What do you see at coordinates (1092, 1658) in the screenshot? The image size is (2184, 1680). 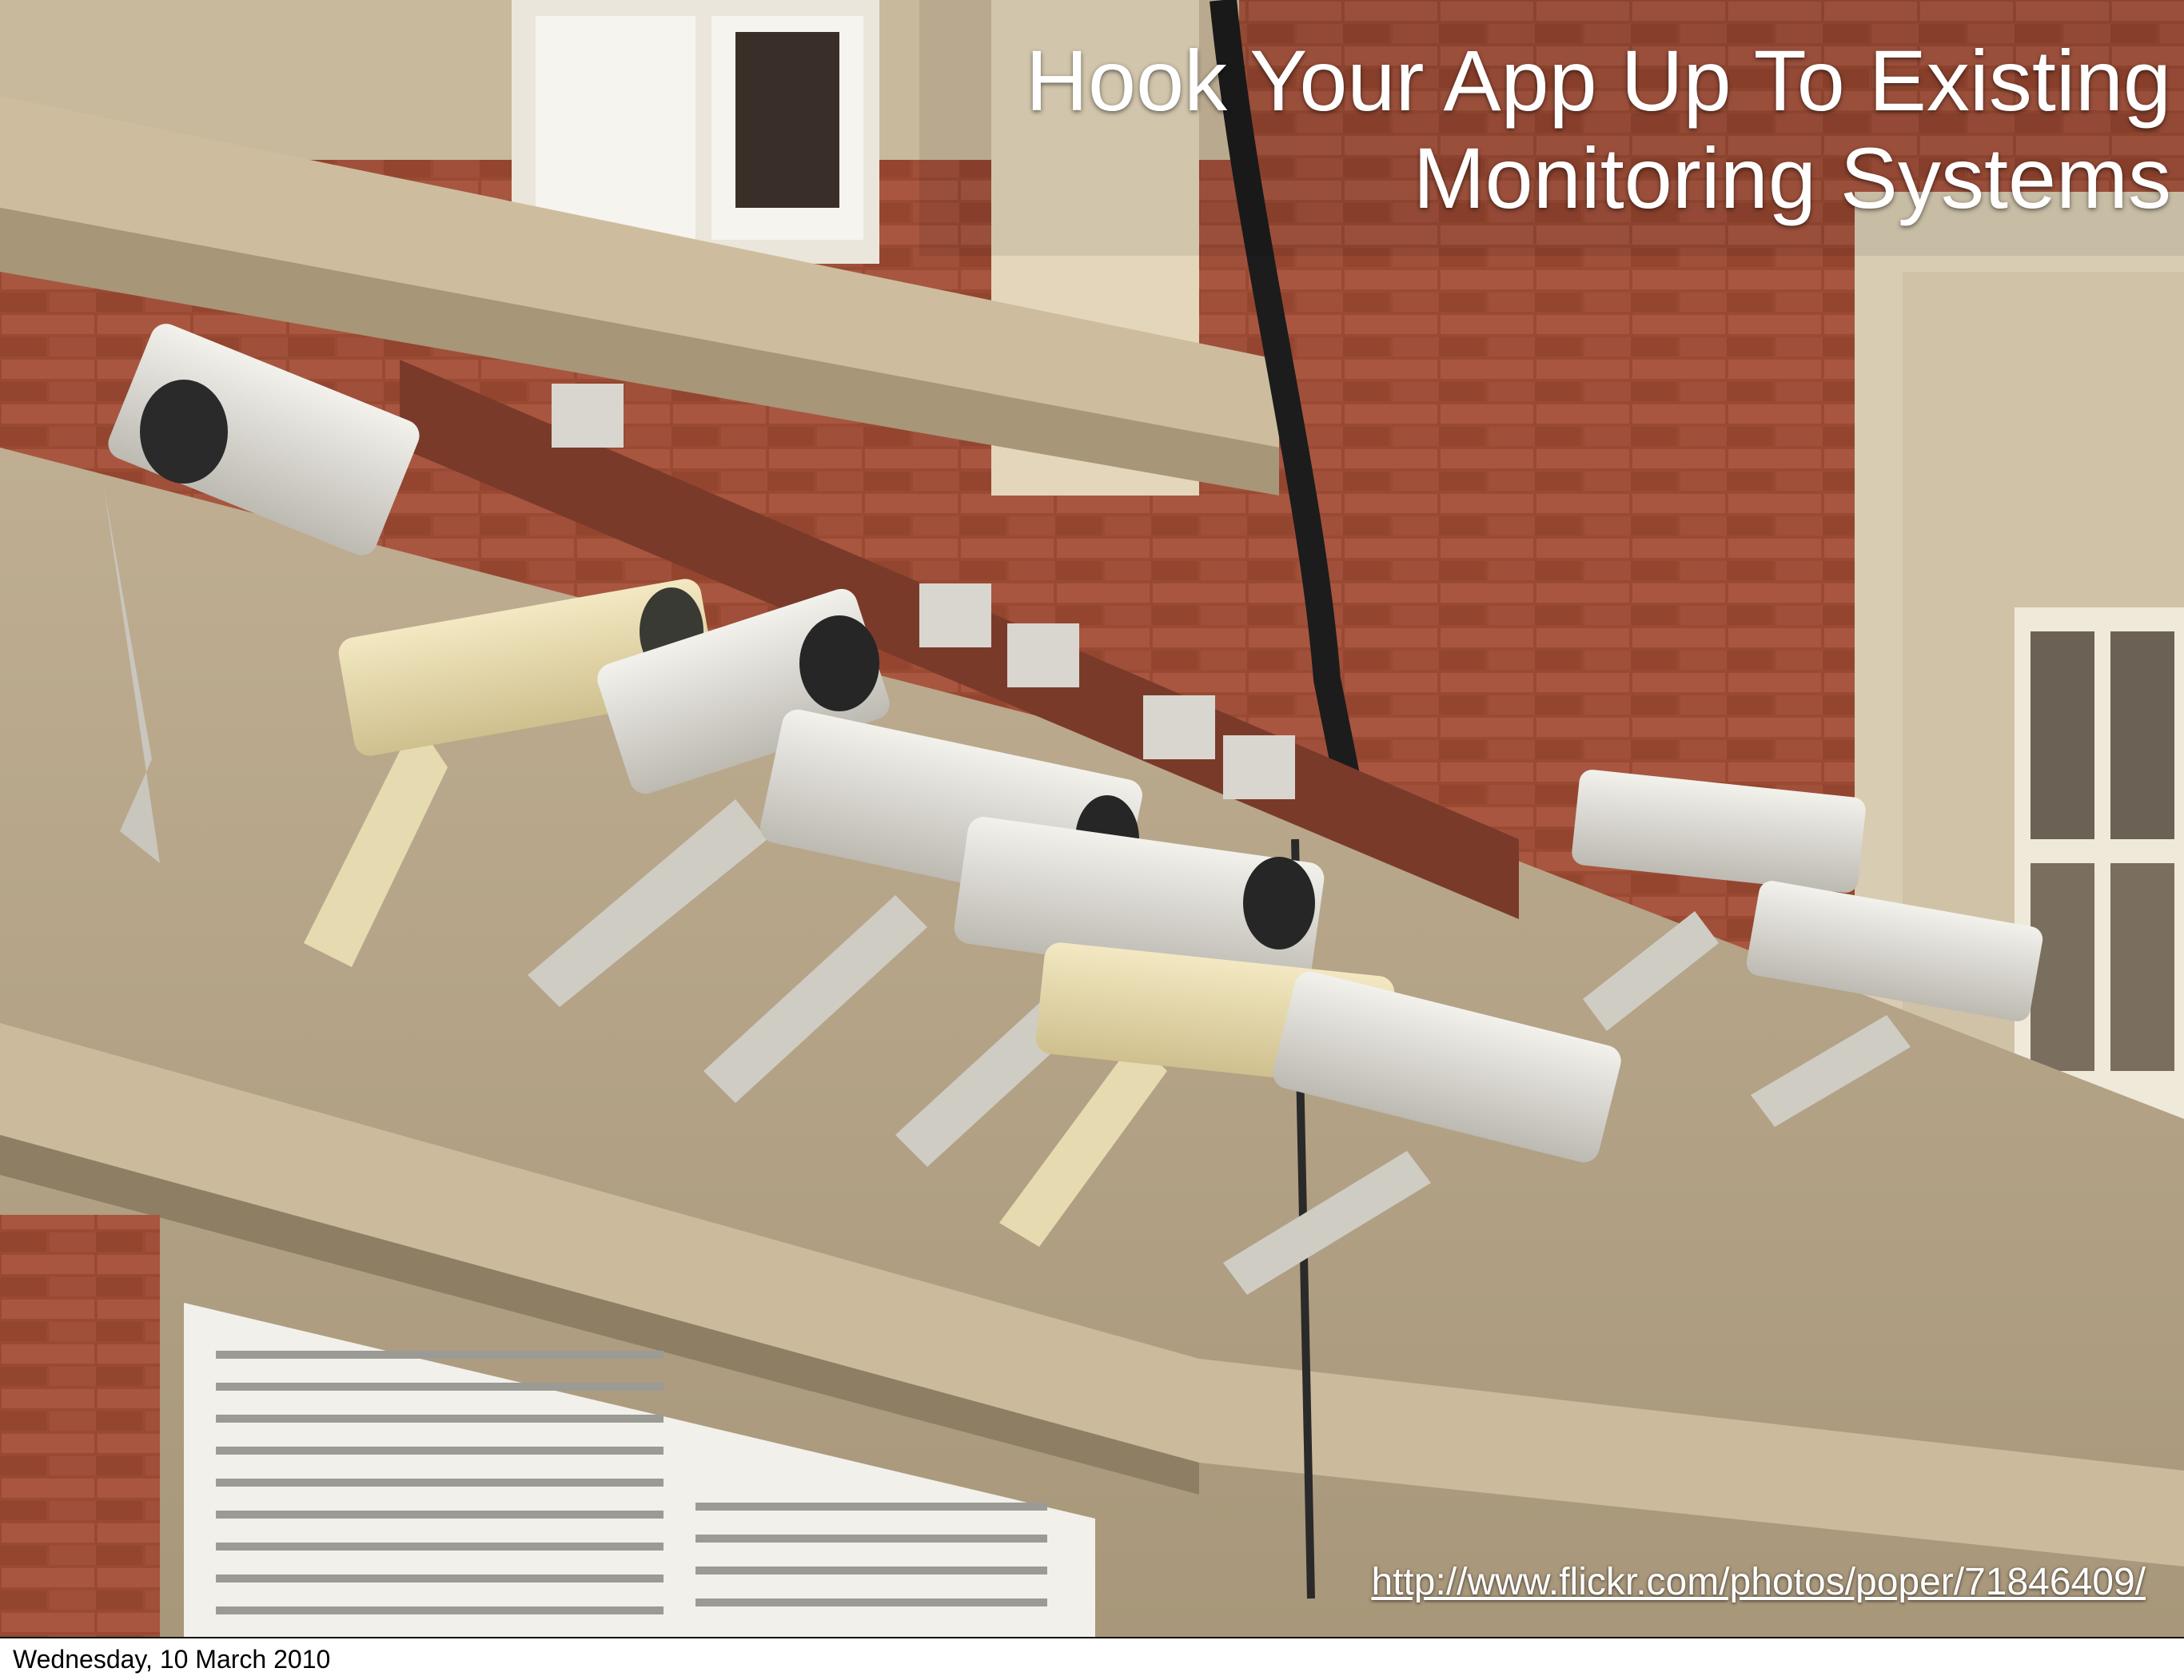 I see `footer-bar: Wednesday, 10 March 2010` at bounding box center [1092, 1658].